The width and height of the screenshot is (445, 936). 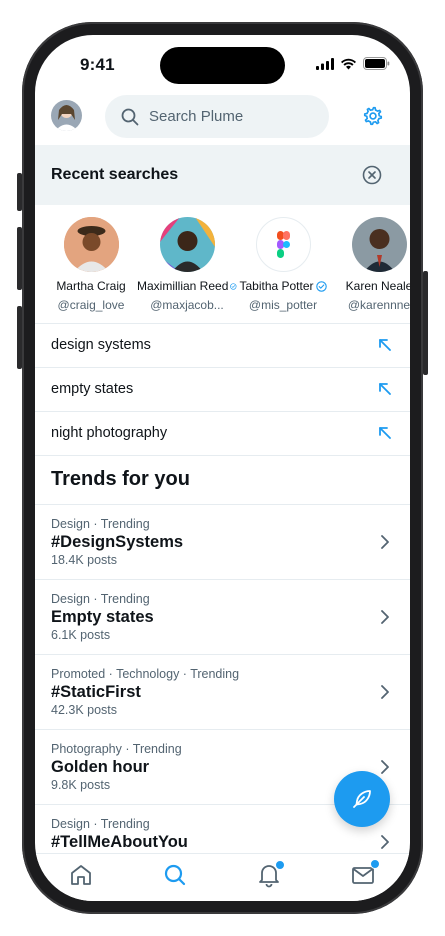 I want to click on top-bar, so click(x=222, y=118).